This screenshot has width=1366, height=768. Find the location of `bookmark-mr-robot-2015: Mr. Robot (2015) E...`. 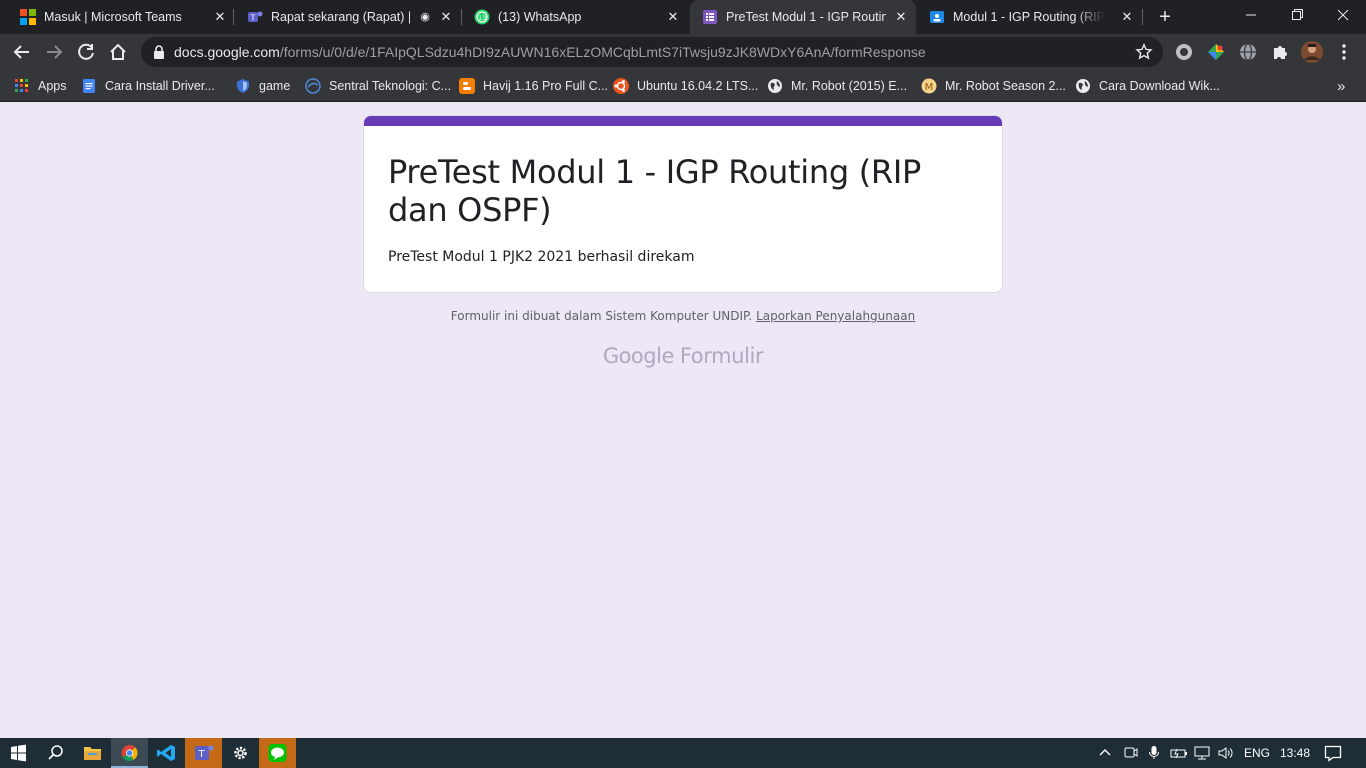

bookmark-mr-robot-2015: Mr. Robot (2015) E... is located at coordinates (837, 86).